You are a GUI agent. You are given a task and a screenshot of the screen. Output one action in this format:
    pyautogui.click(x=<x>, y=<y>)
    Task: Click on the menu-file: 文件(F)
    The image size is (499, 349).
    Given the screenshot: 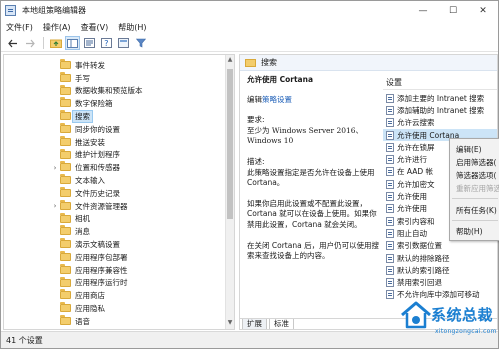 What is the action you would take?
    pyautogui.click(x=19, y=27)
    